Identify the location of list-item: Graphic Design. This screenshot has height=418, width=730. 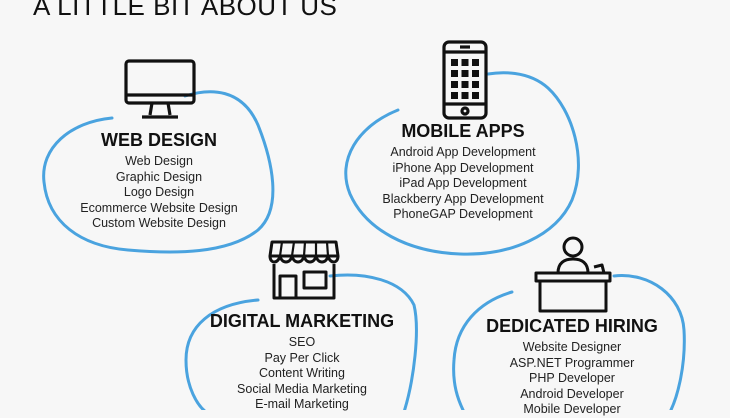
(159, 176).